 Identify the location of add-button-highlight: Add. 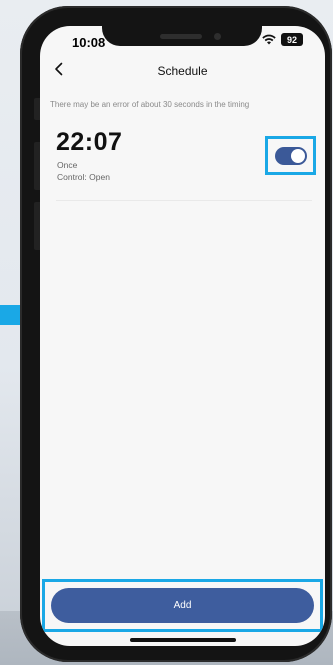
(182, 605).